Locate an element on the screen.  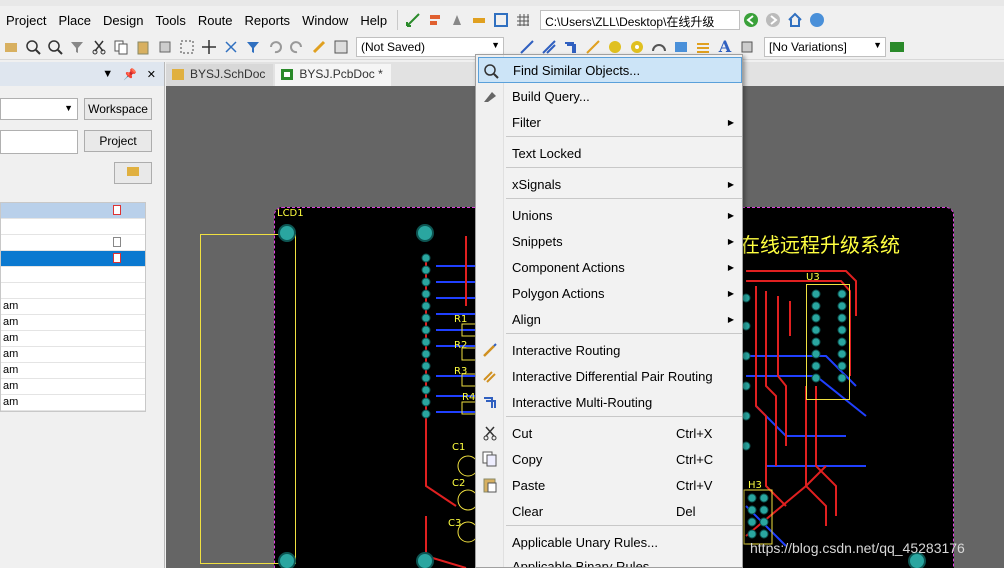
menu-item-paste: Paste Ctrl+V is located at coordinates (610, 485).